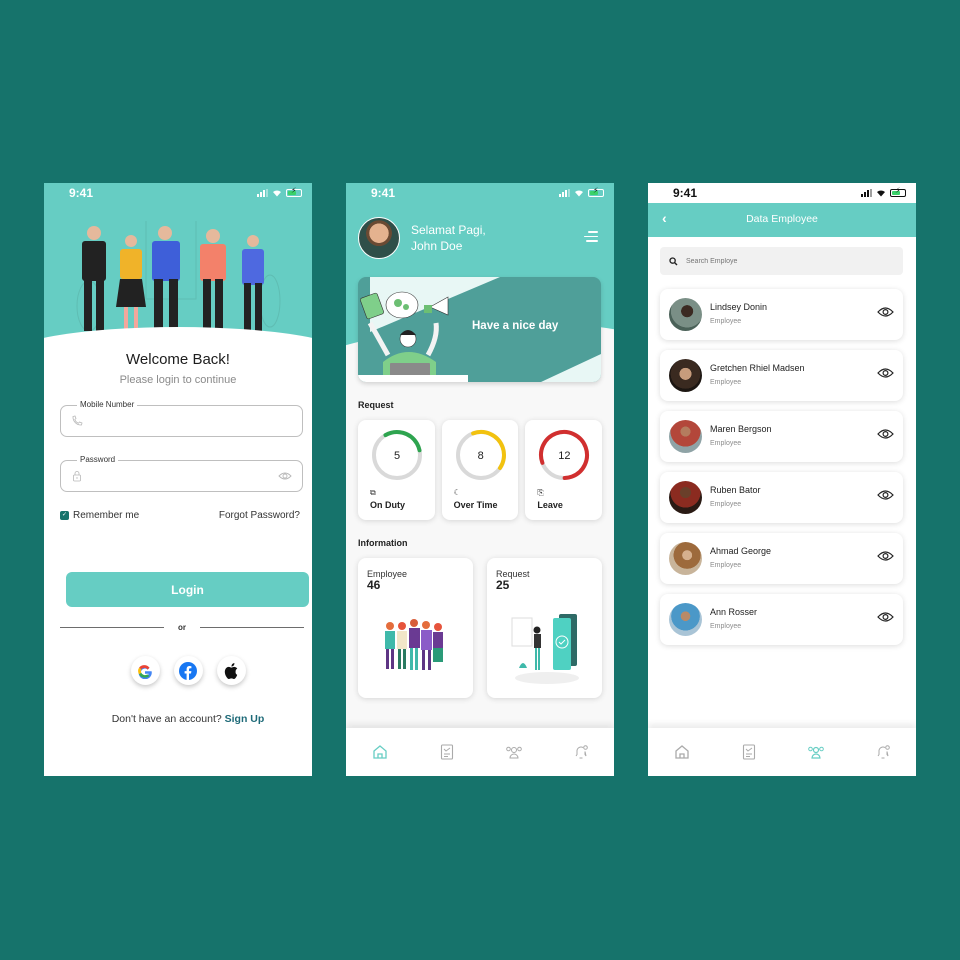  I want to click on employee-name: Maren Bergson, so click(741, 429).